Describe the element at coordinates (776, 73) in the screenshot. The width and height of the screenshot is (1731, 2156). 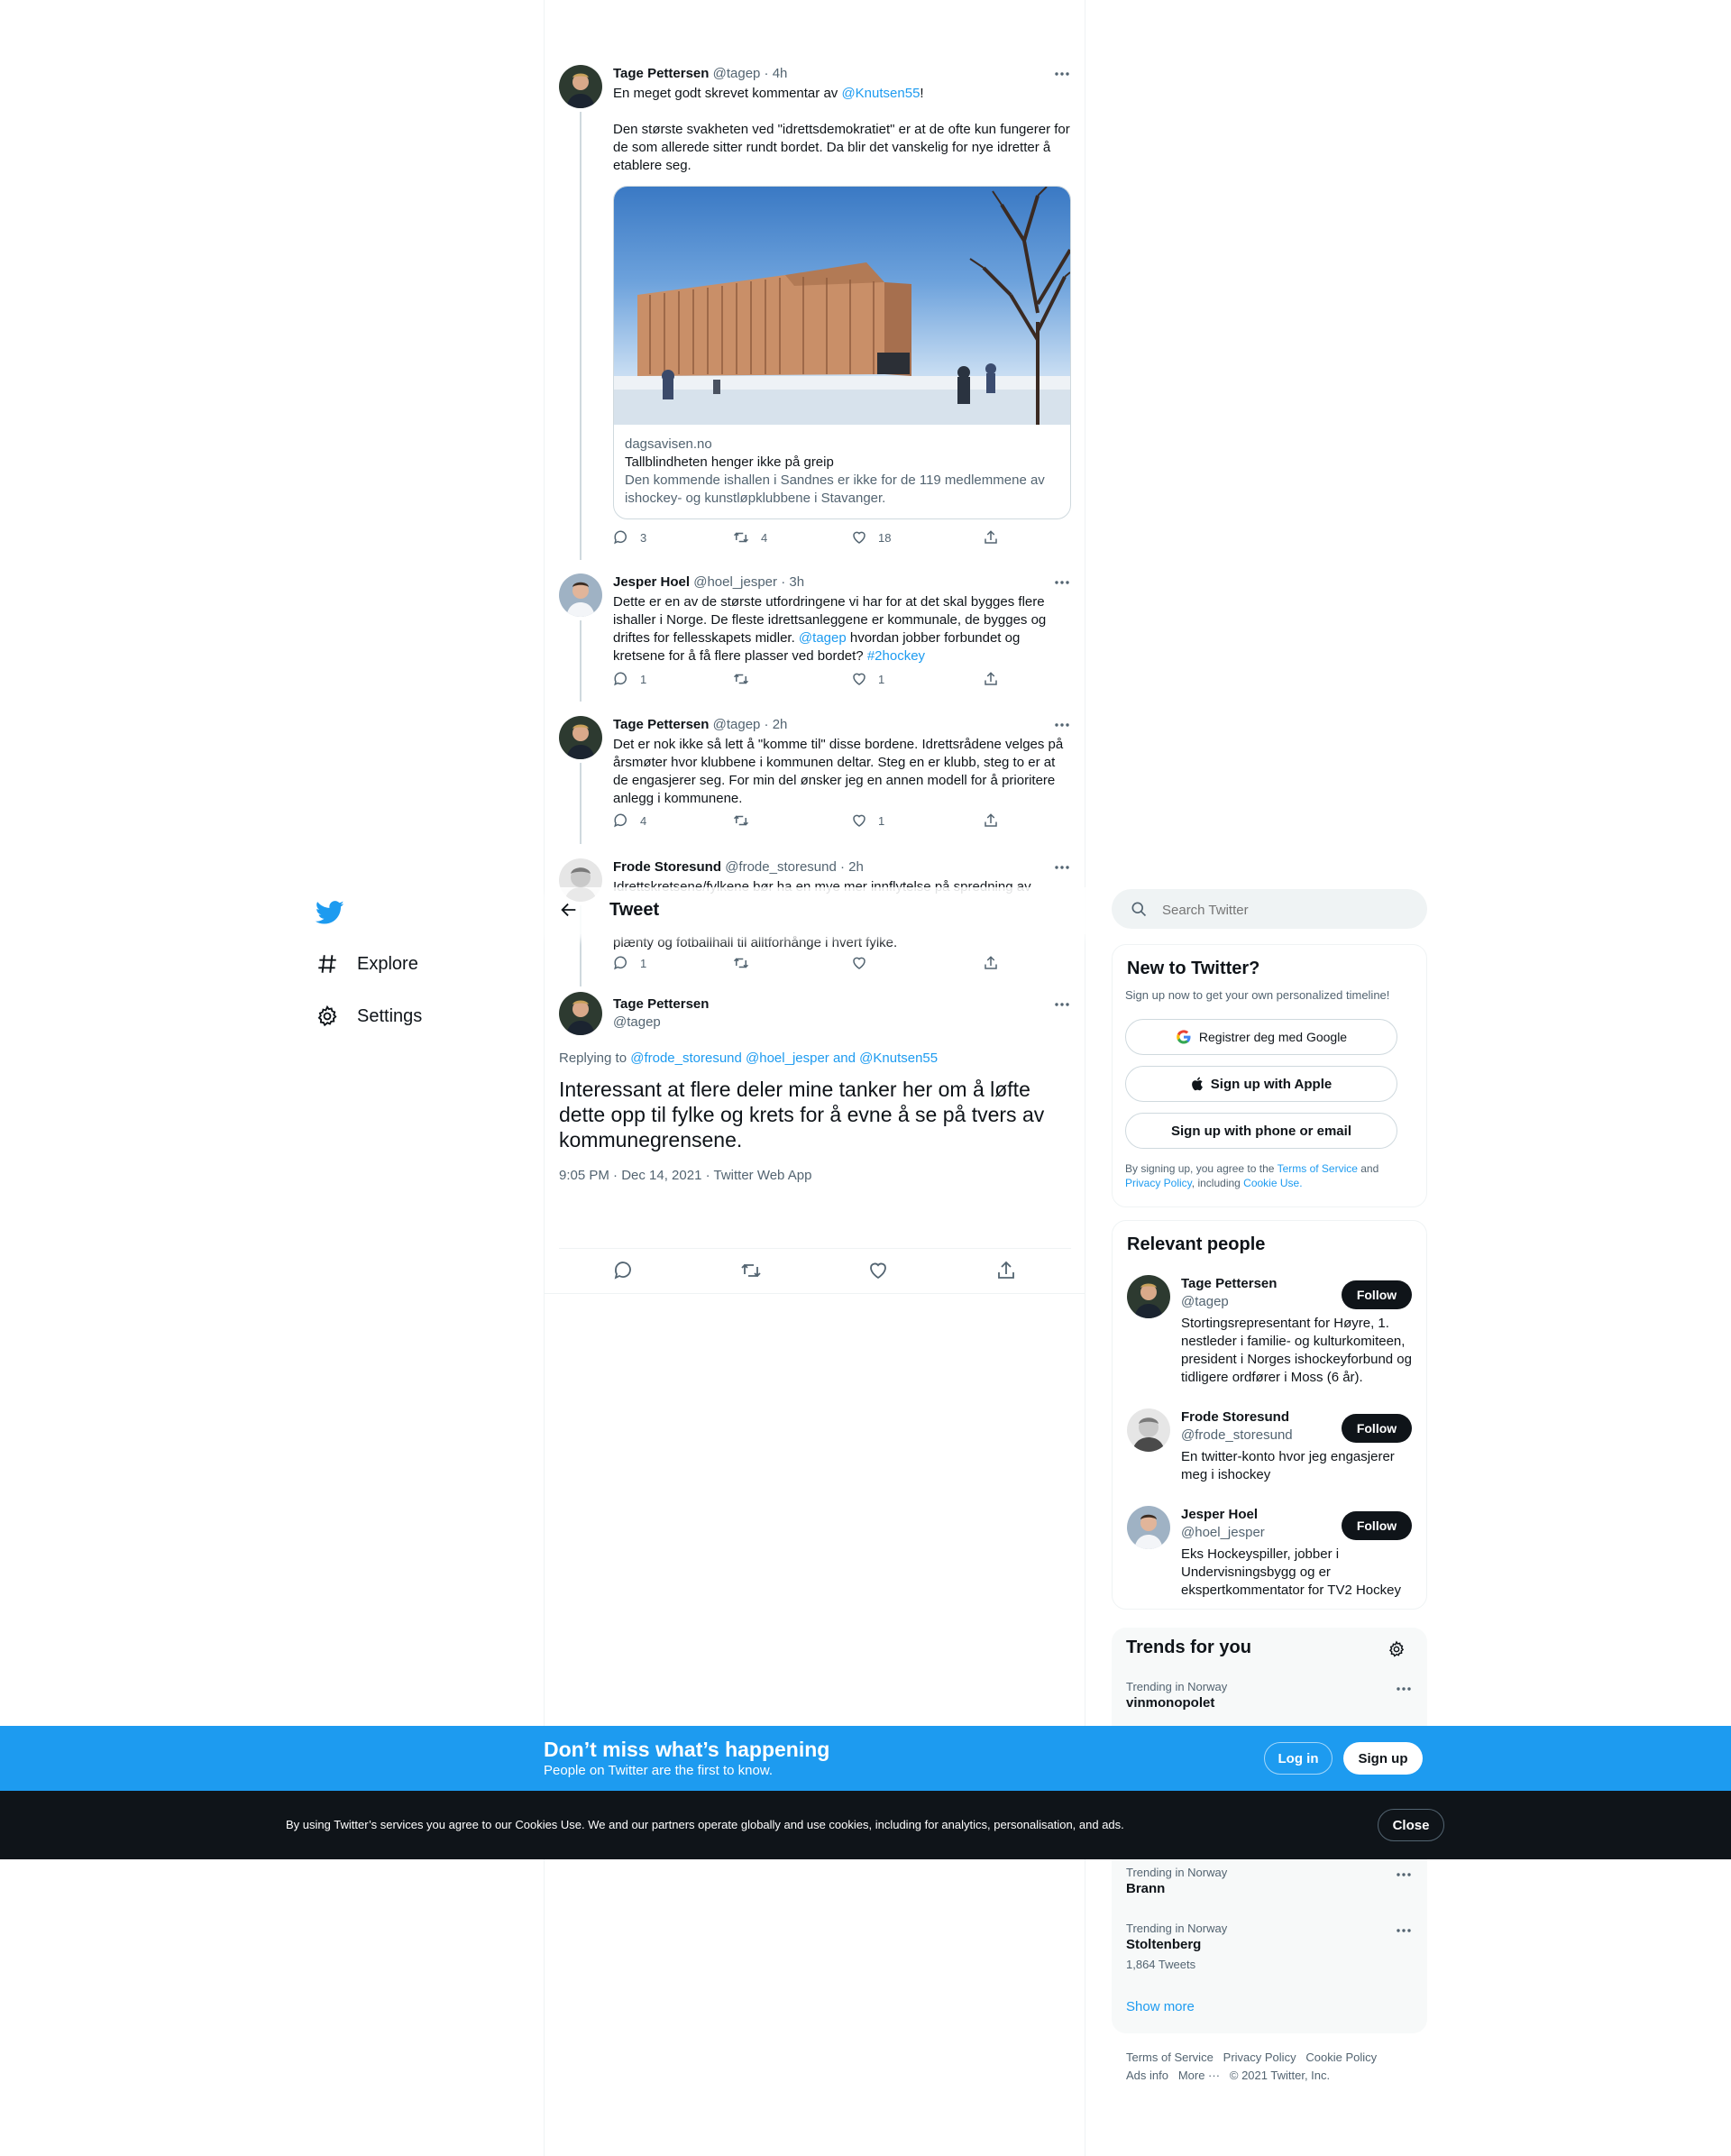
I see `tweet-time: · 4h` at that location.